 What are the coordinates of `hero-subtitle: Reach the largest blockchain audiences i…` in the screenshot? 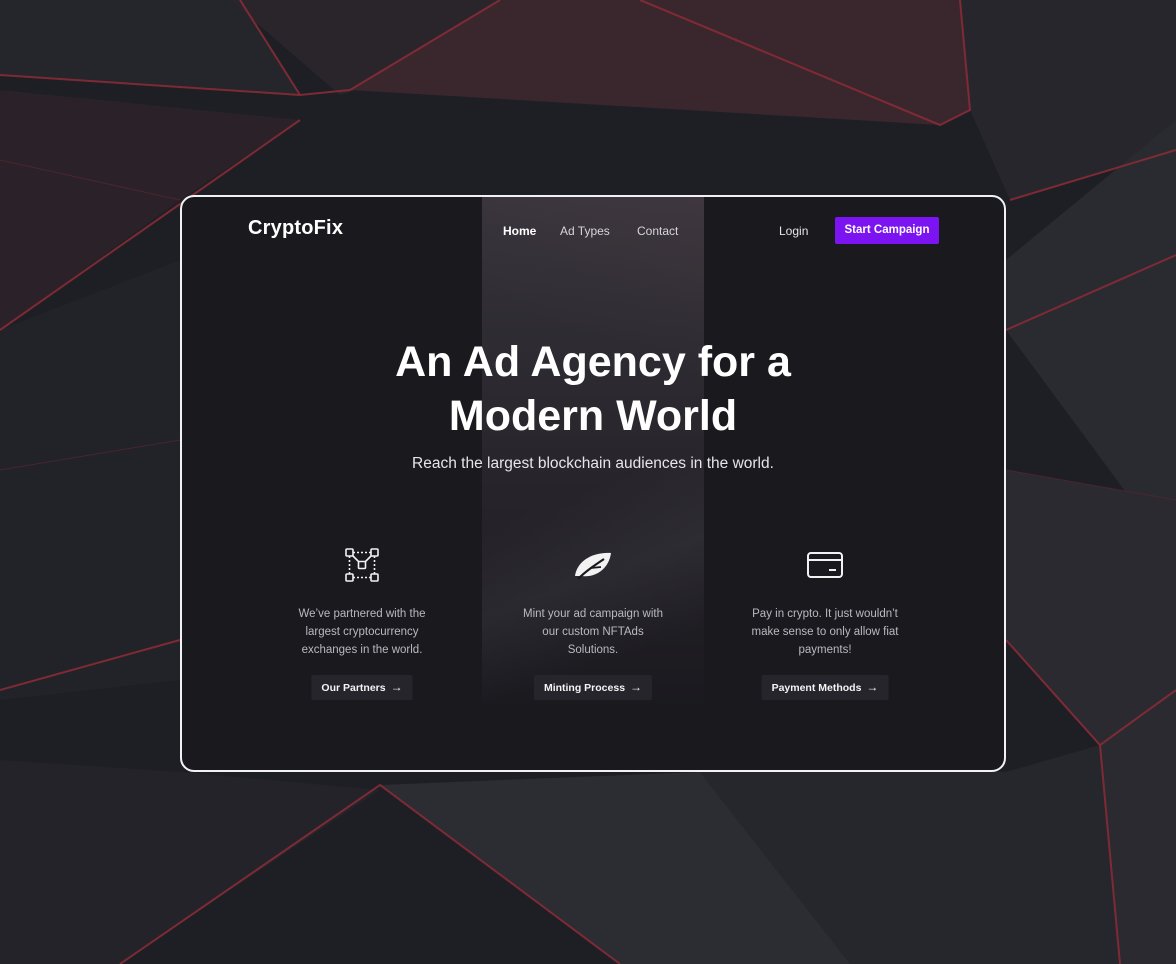 It's located at (593, 463).